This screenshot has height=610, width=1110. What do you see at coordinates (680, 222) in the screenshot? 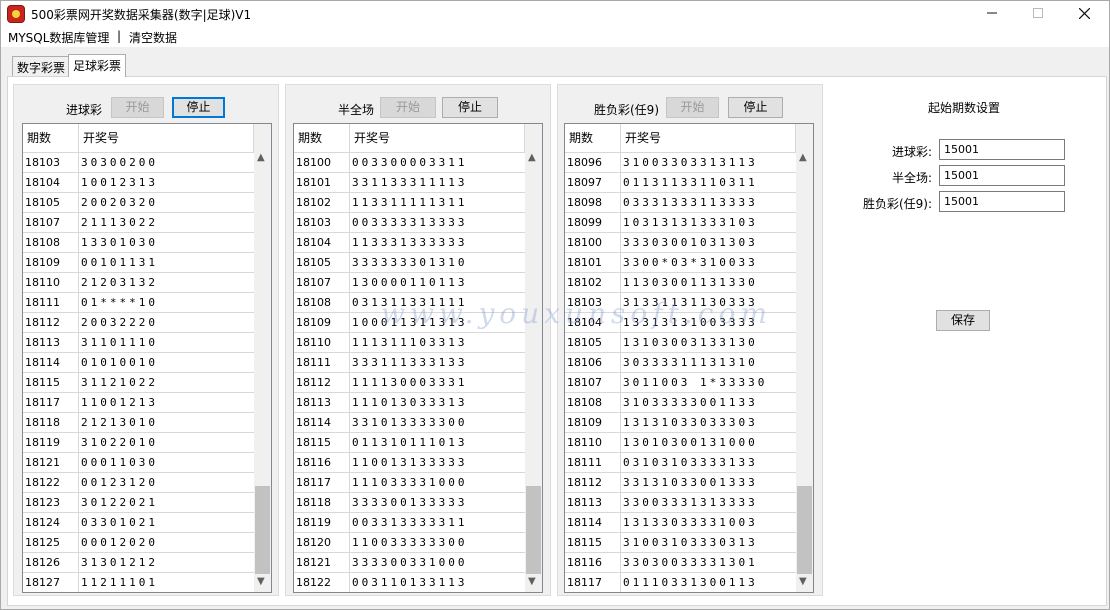
I see `table-row: 18099 10313131333103` at bounding box center [680, 222].